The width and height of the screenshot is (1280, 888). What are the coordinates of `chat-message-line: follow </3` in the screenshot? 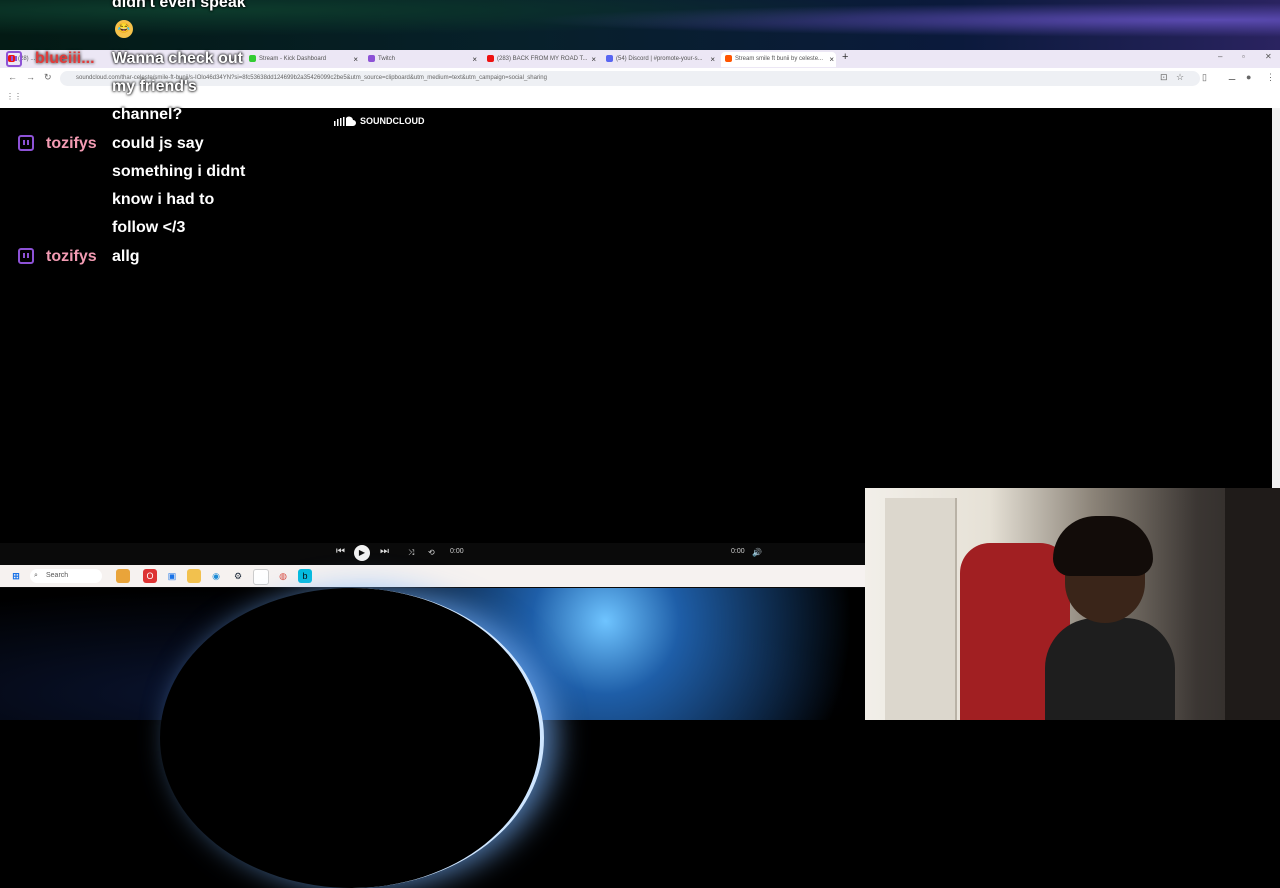 It's located at (149, 227).